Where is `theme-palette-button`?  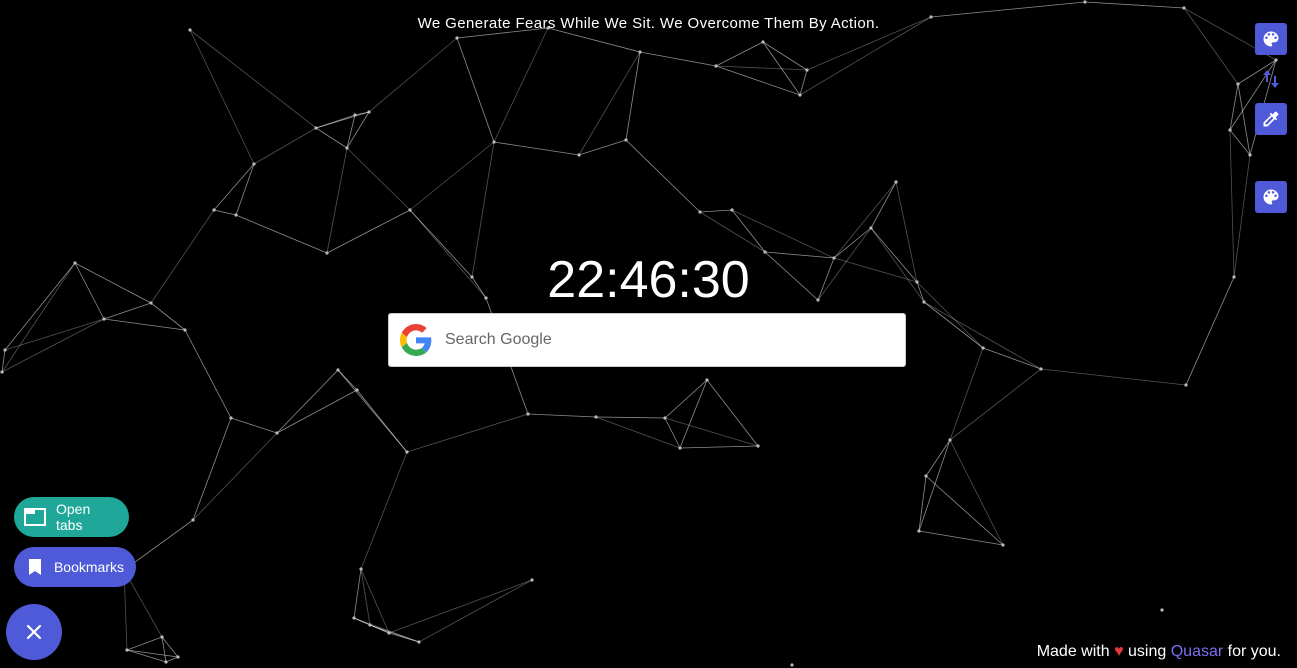
theme-palette-button is located at coordinates (1271, 39).